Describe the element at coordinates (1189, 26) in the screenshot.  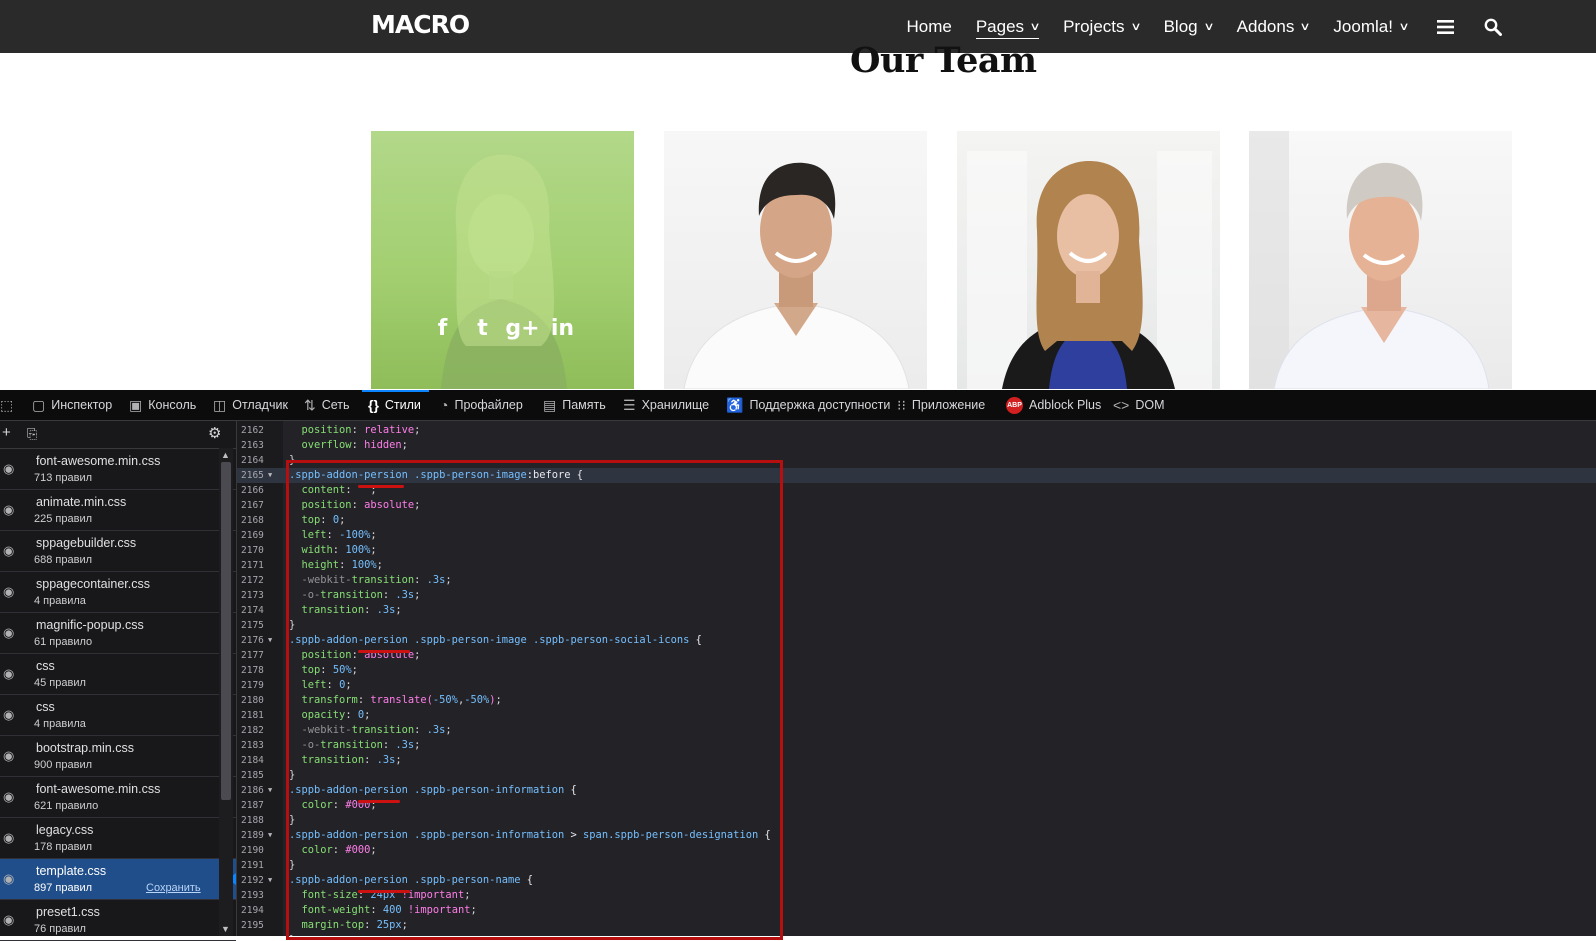
I see `nav-item-blog: Blog ∨` at that location.